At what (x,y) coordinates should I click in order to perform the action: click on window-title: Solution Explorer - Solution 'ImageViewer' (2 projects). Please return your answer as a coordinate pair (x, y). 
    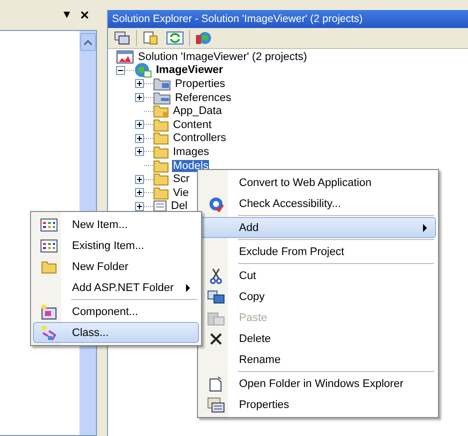
    Looking at the image, I should click on (288, 19).